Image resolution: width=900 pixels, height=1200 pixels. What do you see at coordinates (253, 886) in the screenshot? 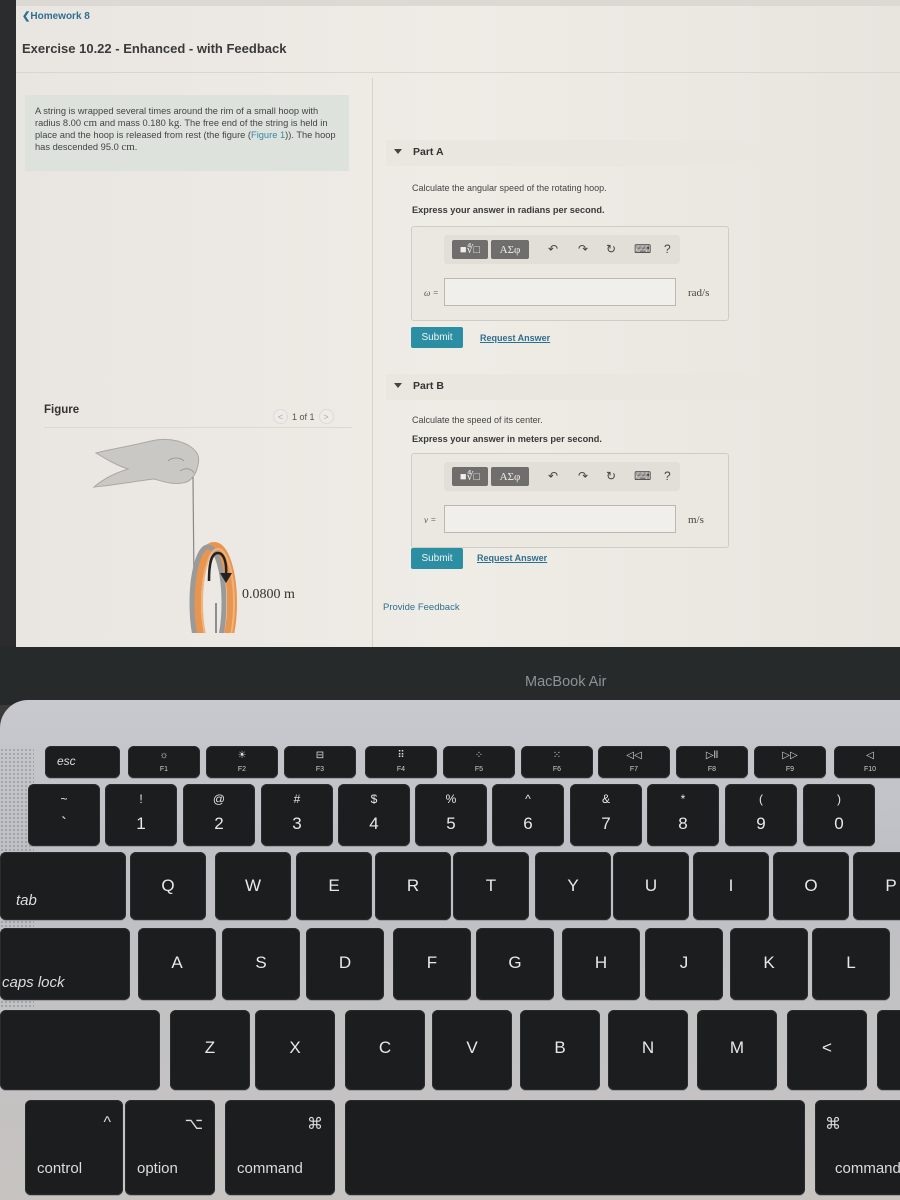
I see `key-w: W` at bounding box center [253, 886].